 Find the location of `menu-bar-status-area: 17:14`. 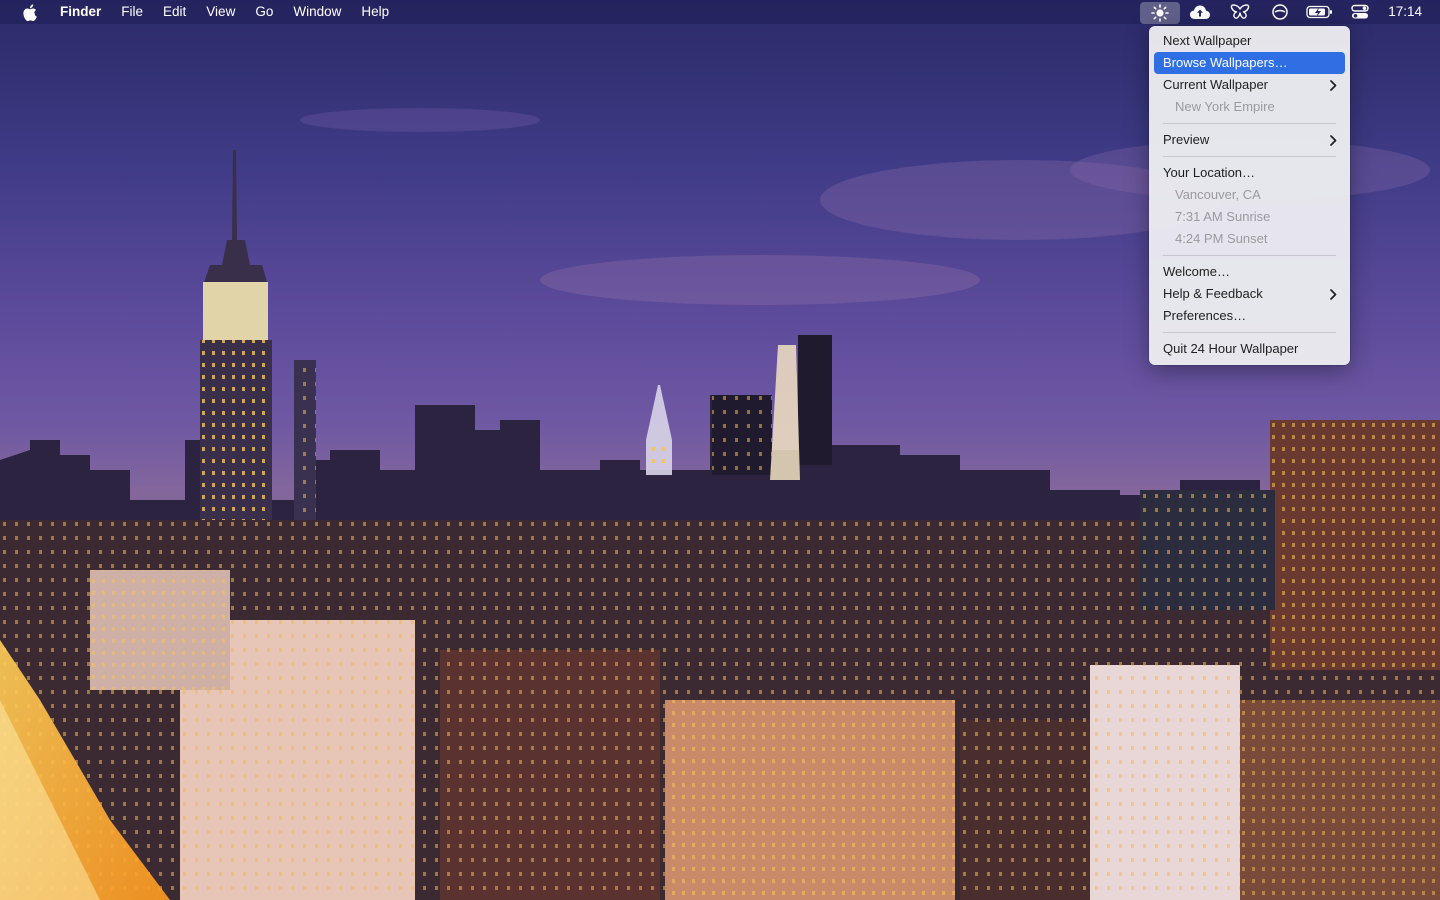

menu-bar-status-area: 17:14 is located at coordinates (1290, 12).